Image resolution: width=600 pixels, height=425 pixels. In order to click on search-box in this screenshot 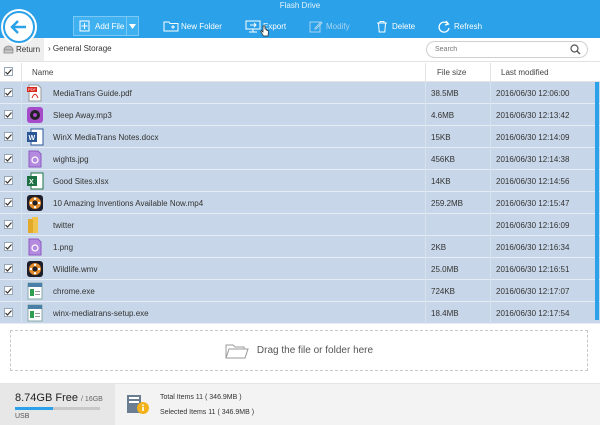, I will do `click(507, 49)`.